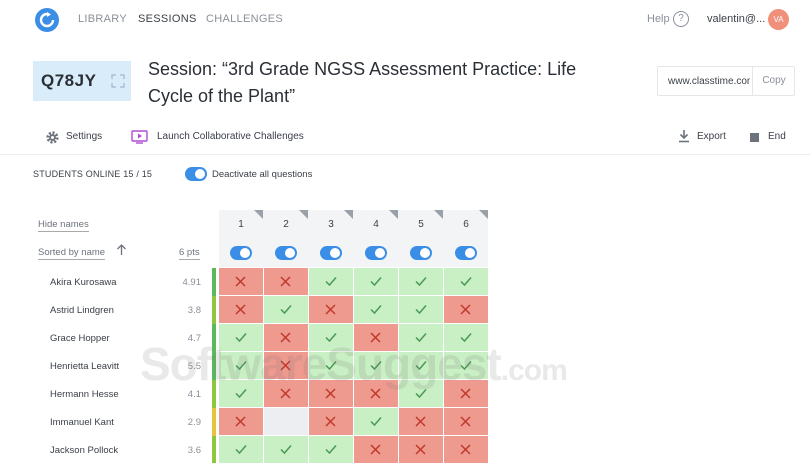 The width and height of the screenshot is (810, 463). What do you see at coordinates (72, 253) in the screenshot?
I see `sort-by-name-link: Sorted by name` at bounding box center [72, 253].